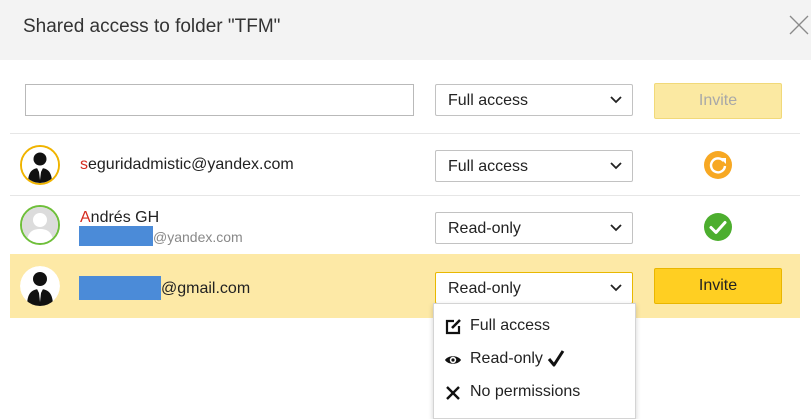 This screenshot has height=419, width=811. I want to click on user-email-domain: @yandex.com, so click(198, 237).